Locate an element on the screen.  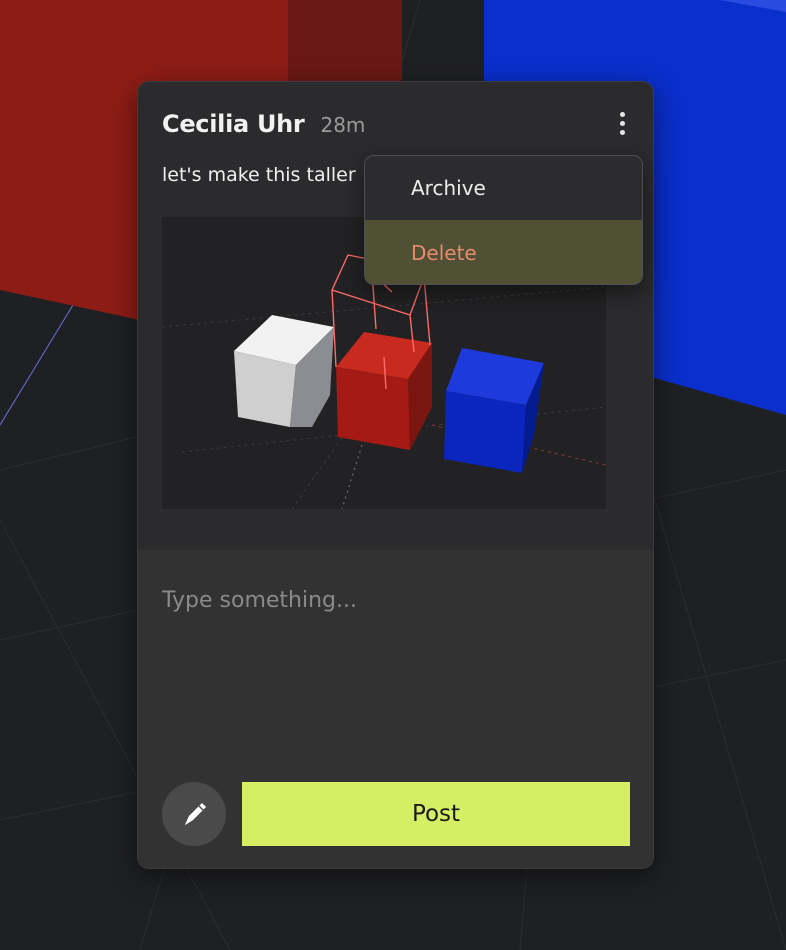
options-dropdown-menu: Archive Delete is located at coordinates (503, 220).